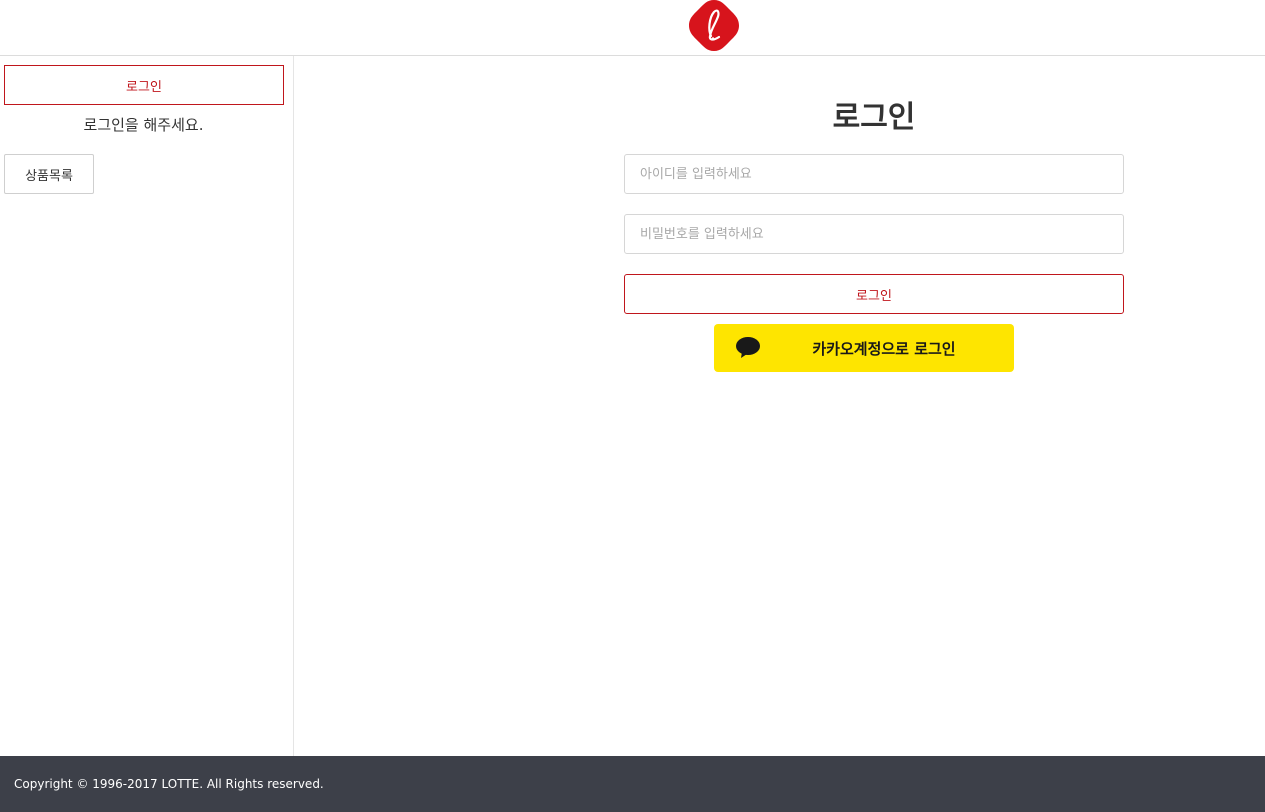 This screenshot has width=1265, height=812. Describe the element at coordinates (874, 294) in the screenshot. I see `login-button: 로그인` at that location.